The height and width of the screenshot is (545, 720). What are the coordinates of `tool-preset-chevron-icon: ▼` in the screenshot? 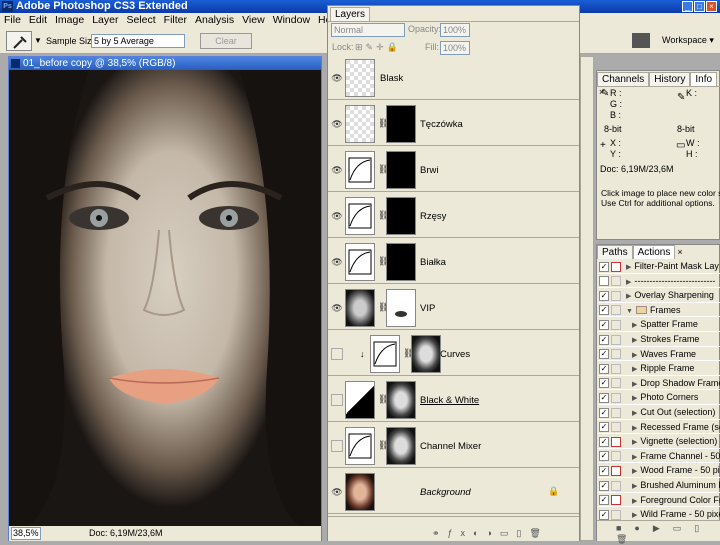 It's located at (38, 40).